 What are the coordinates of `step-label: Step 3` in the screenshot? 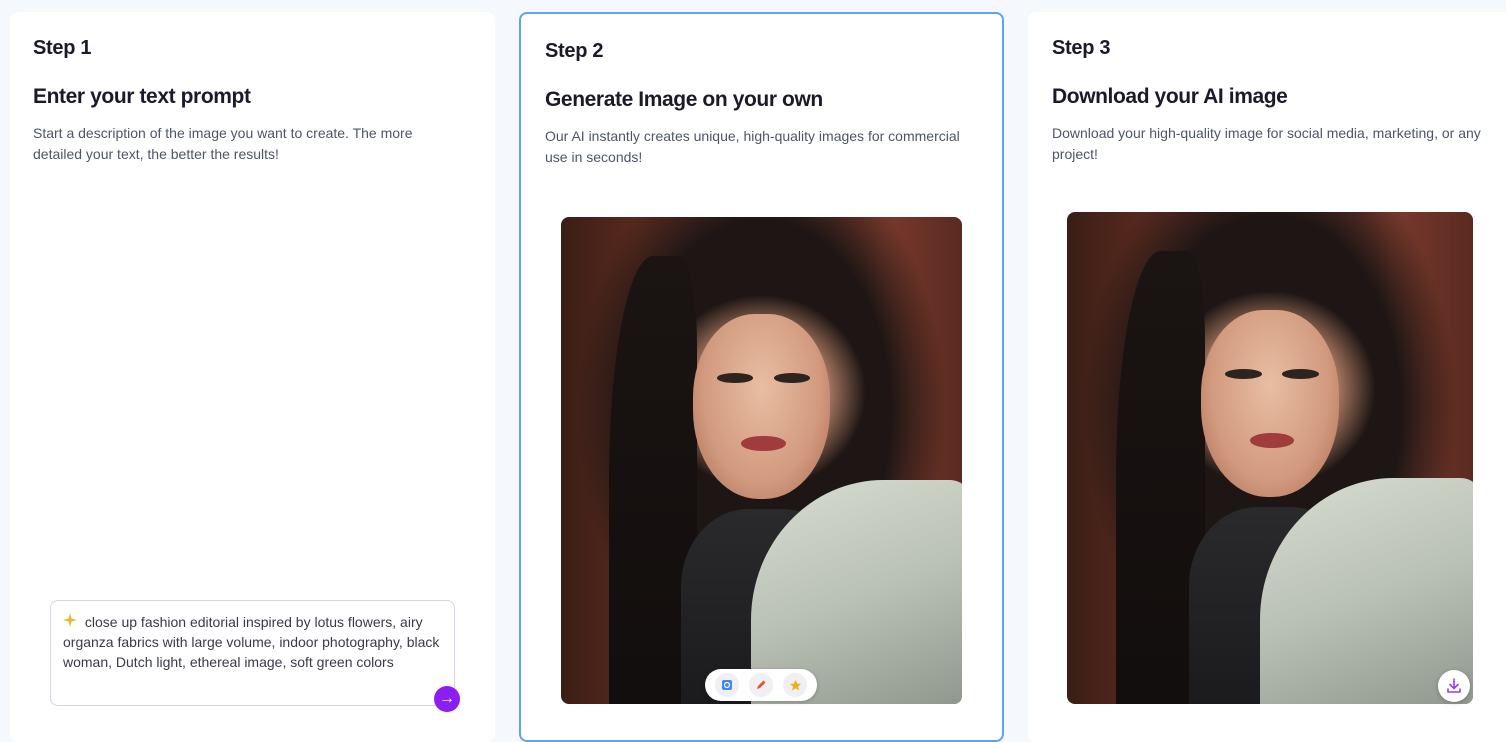 It's located at (1081, 48).